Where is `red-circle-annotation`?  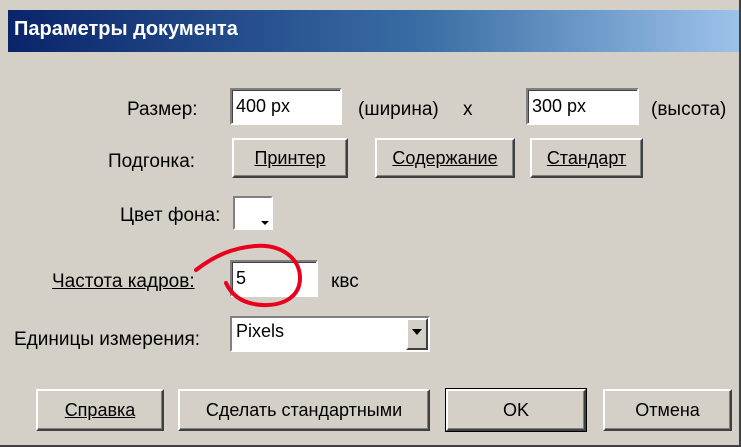 red-circle-annotation is located at coordinates (248, 275).